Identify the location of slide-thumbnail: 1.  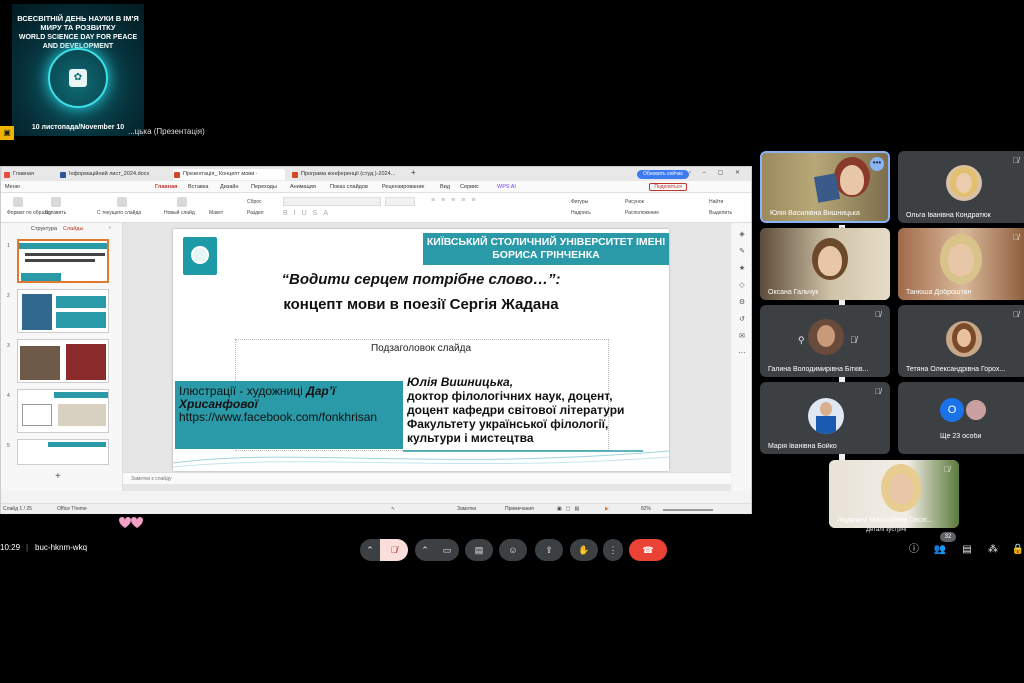
(60, 261).